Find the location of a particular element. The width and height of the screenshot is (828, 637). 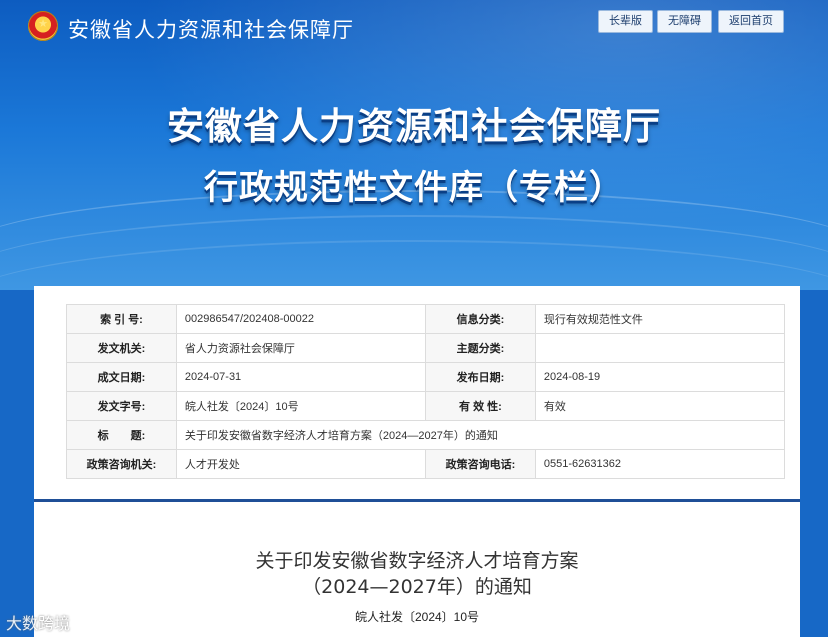

section-divider is located at coordinates (417, 500).